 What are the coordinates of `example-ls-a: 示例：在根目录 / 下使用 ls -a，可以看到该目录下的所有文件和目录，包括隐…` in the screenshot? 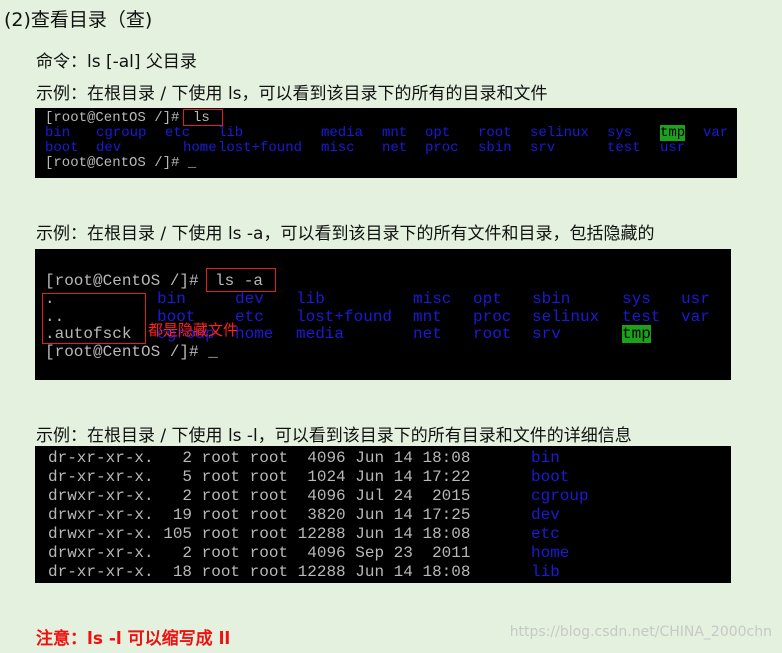 It's located at (345, 234).